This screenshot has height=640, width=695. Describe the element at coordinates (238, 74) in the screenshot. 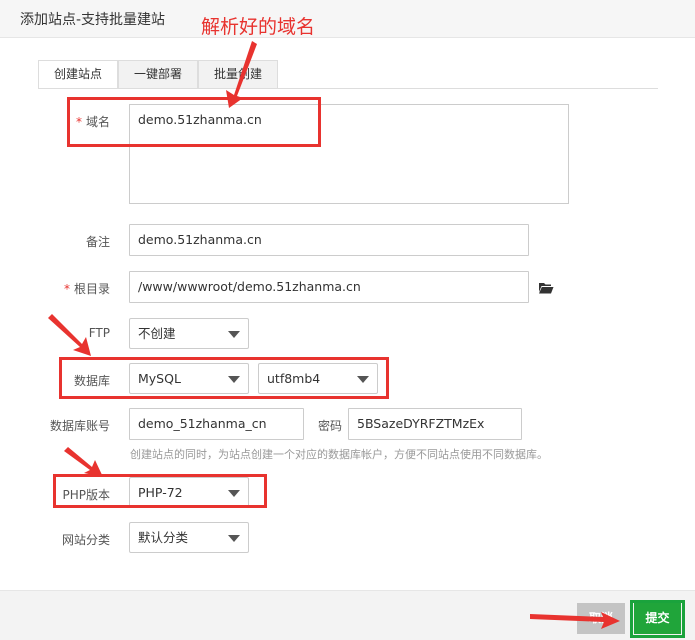

I see `tab-batch-create: 批量创建` at that location.